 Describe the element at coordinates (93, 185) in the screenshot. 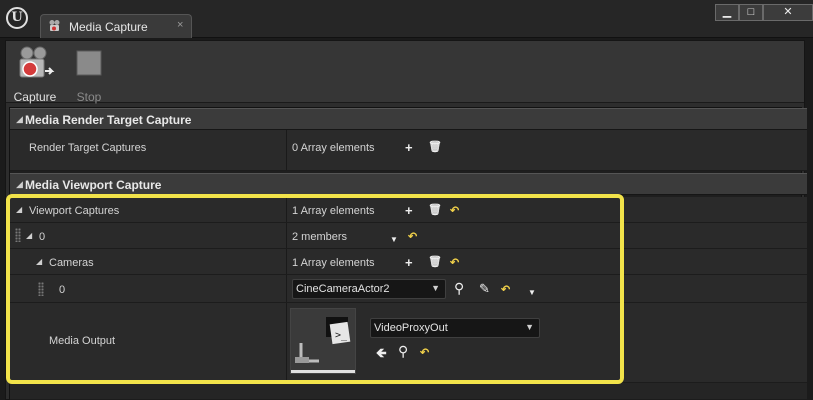

I see `section-title: Media Viewport Capture` at that location.